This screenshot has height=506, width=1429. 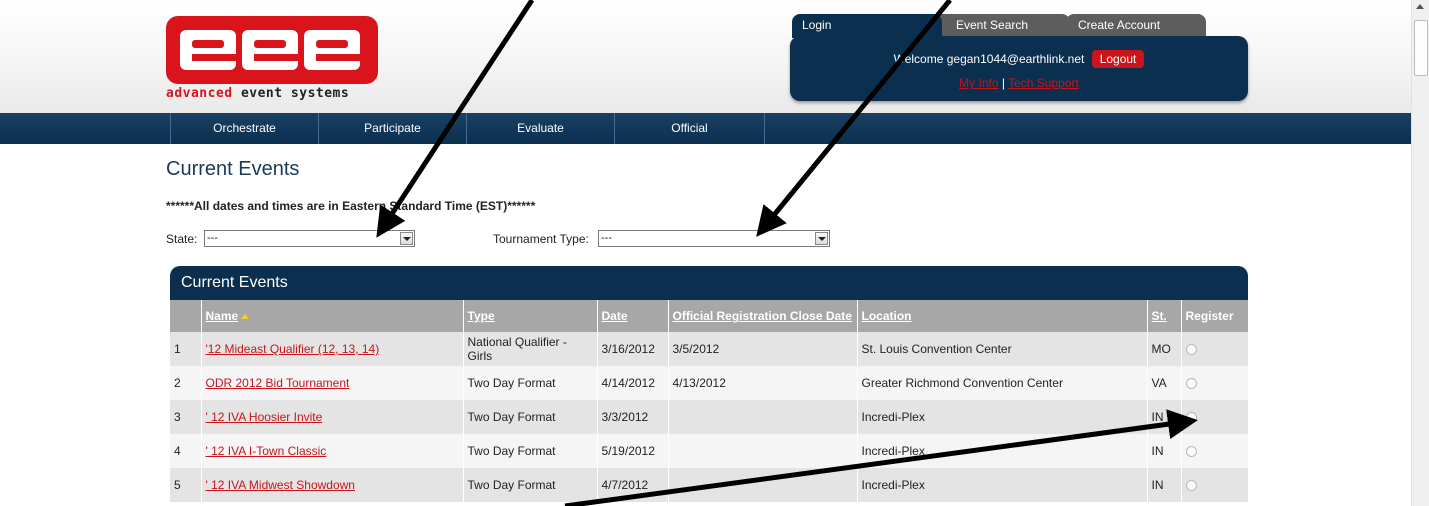 What do you see at coordinates (266, 451) in the screenshot?
I see `event-name-link: ' 12 IVA I-Town Classic` at bounding box center [266, 451].